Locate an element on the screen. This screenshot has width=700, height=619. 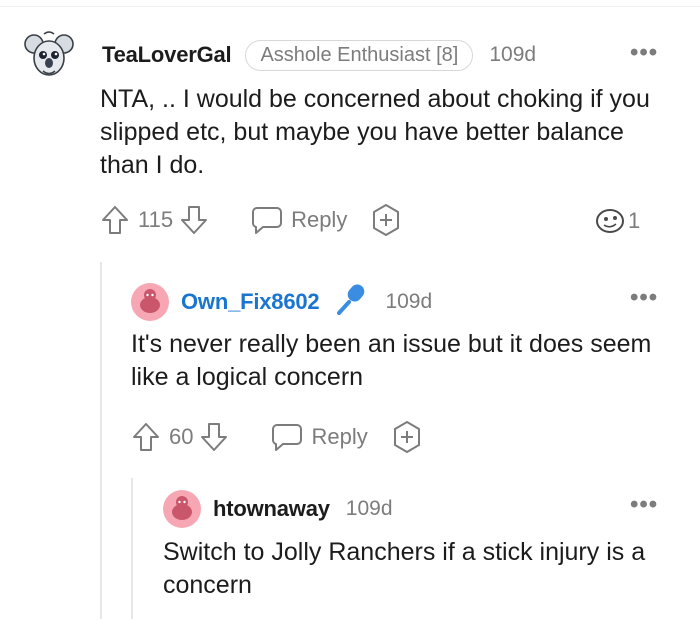
comment-header: Own_Fix8602 109d is located at coordinates (281, 301).